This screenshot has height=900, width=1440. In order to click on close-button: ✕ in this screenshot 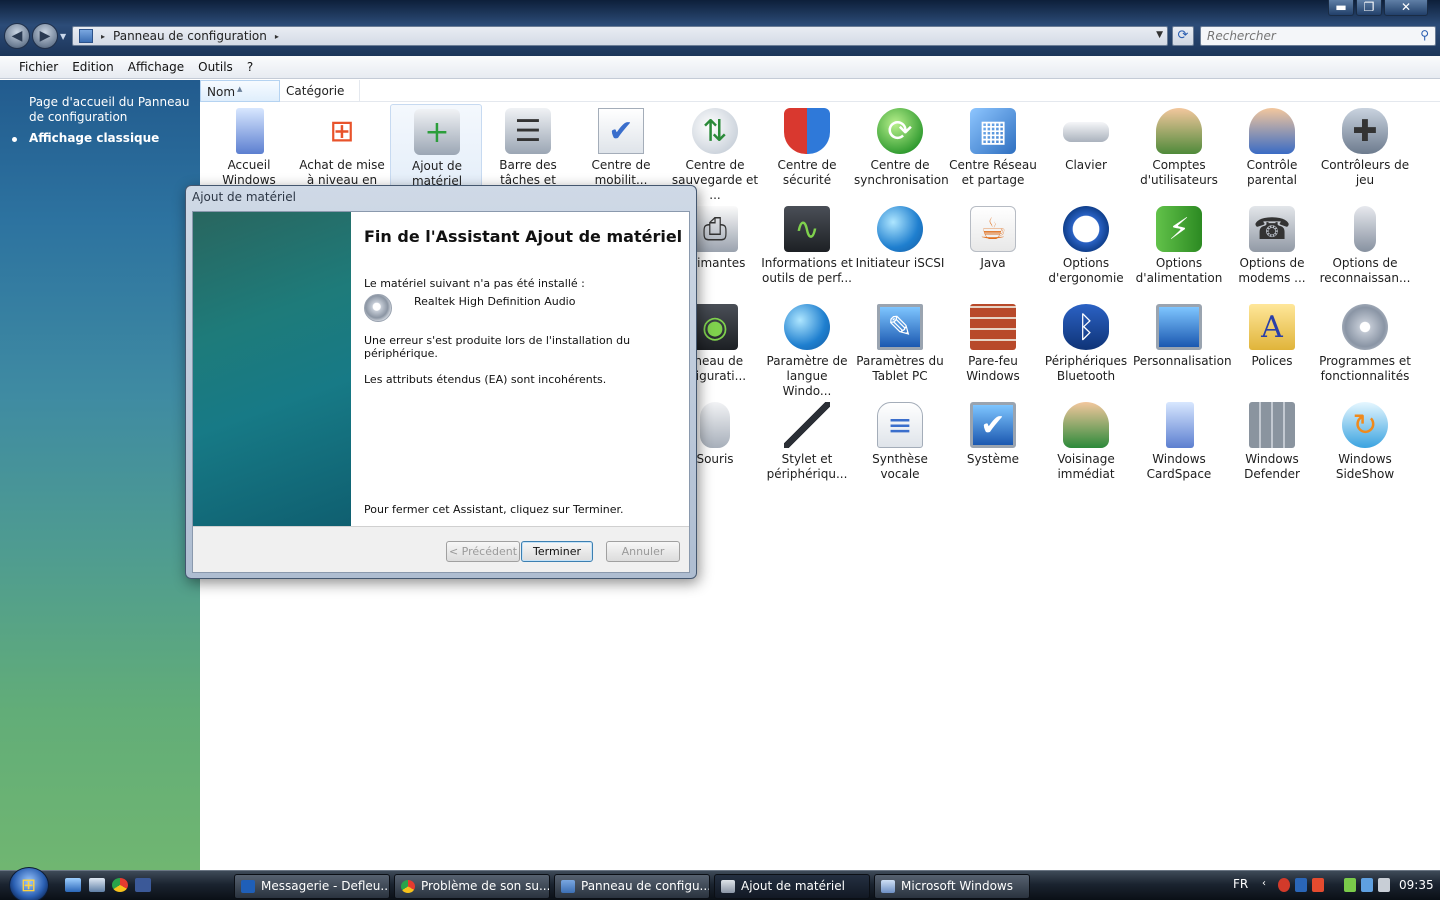, I will do `click(1406, 8)`.